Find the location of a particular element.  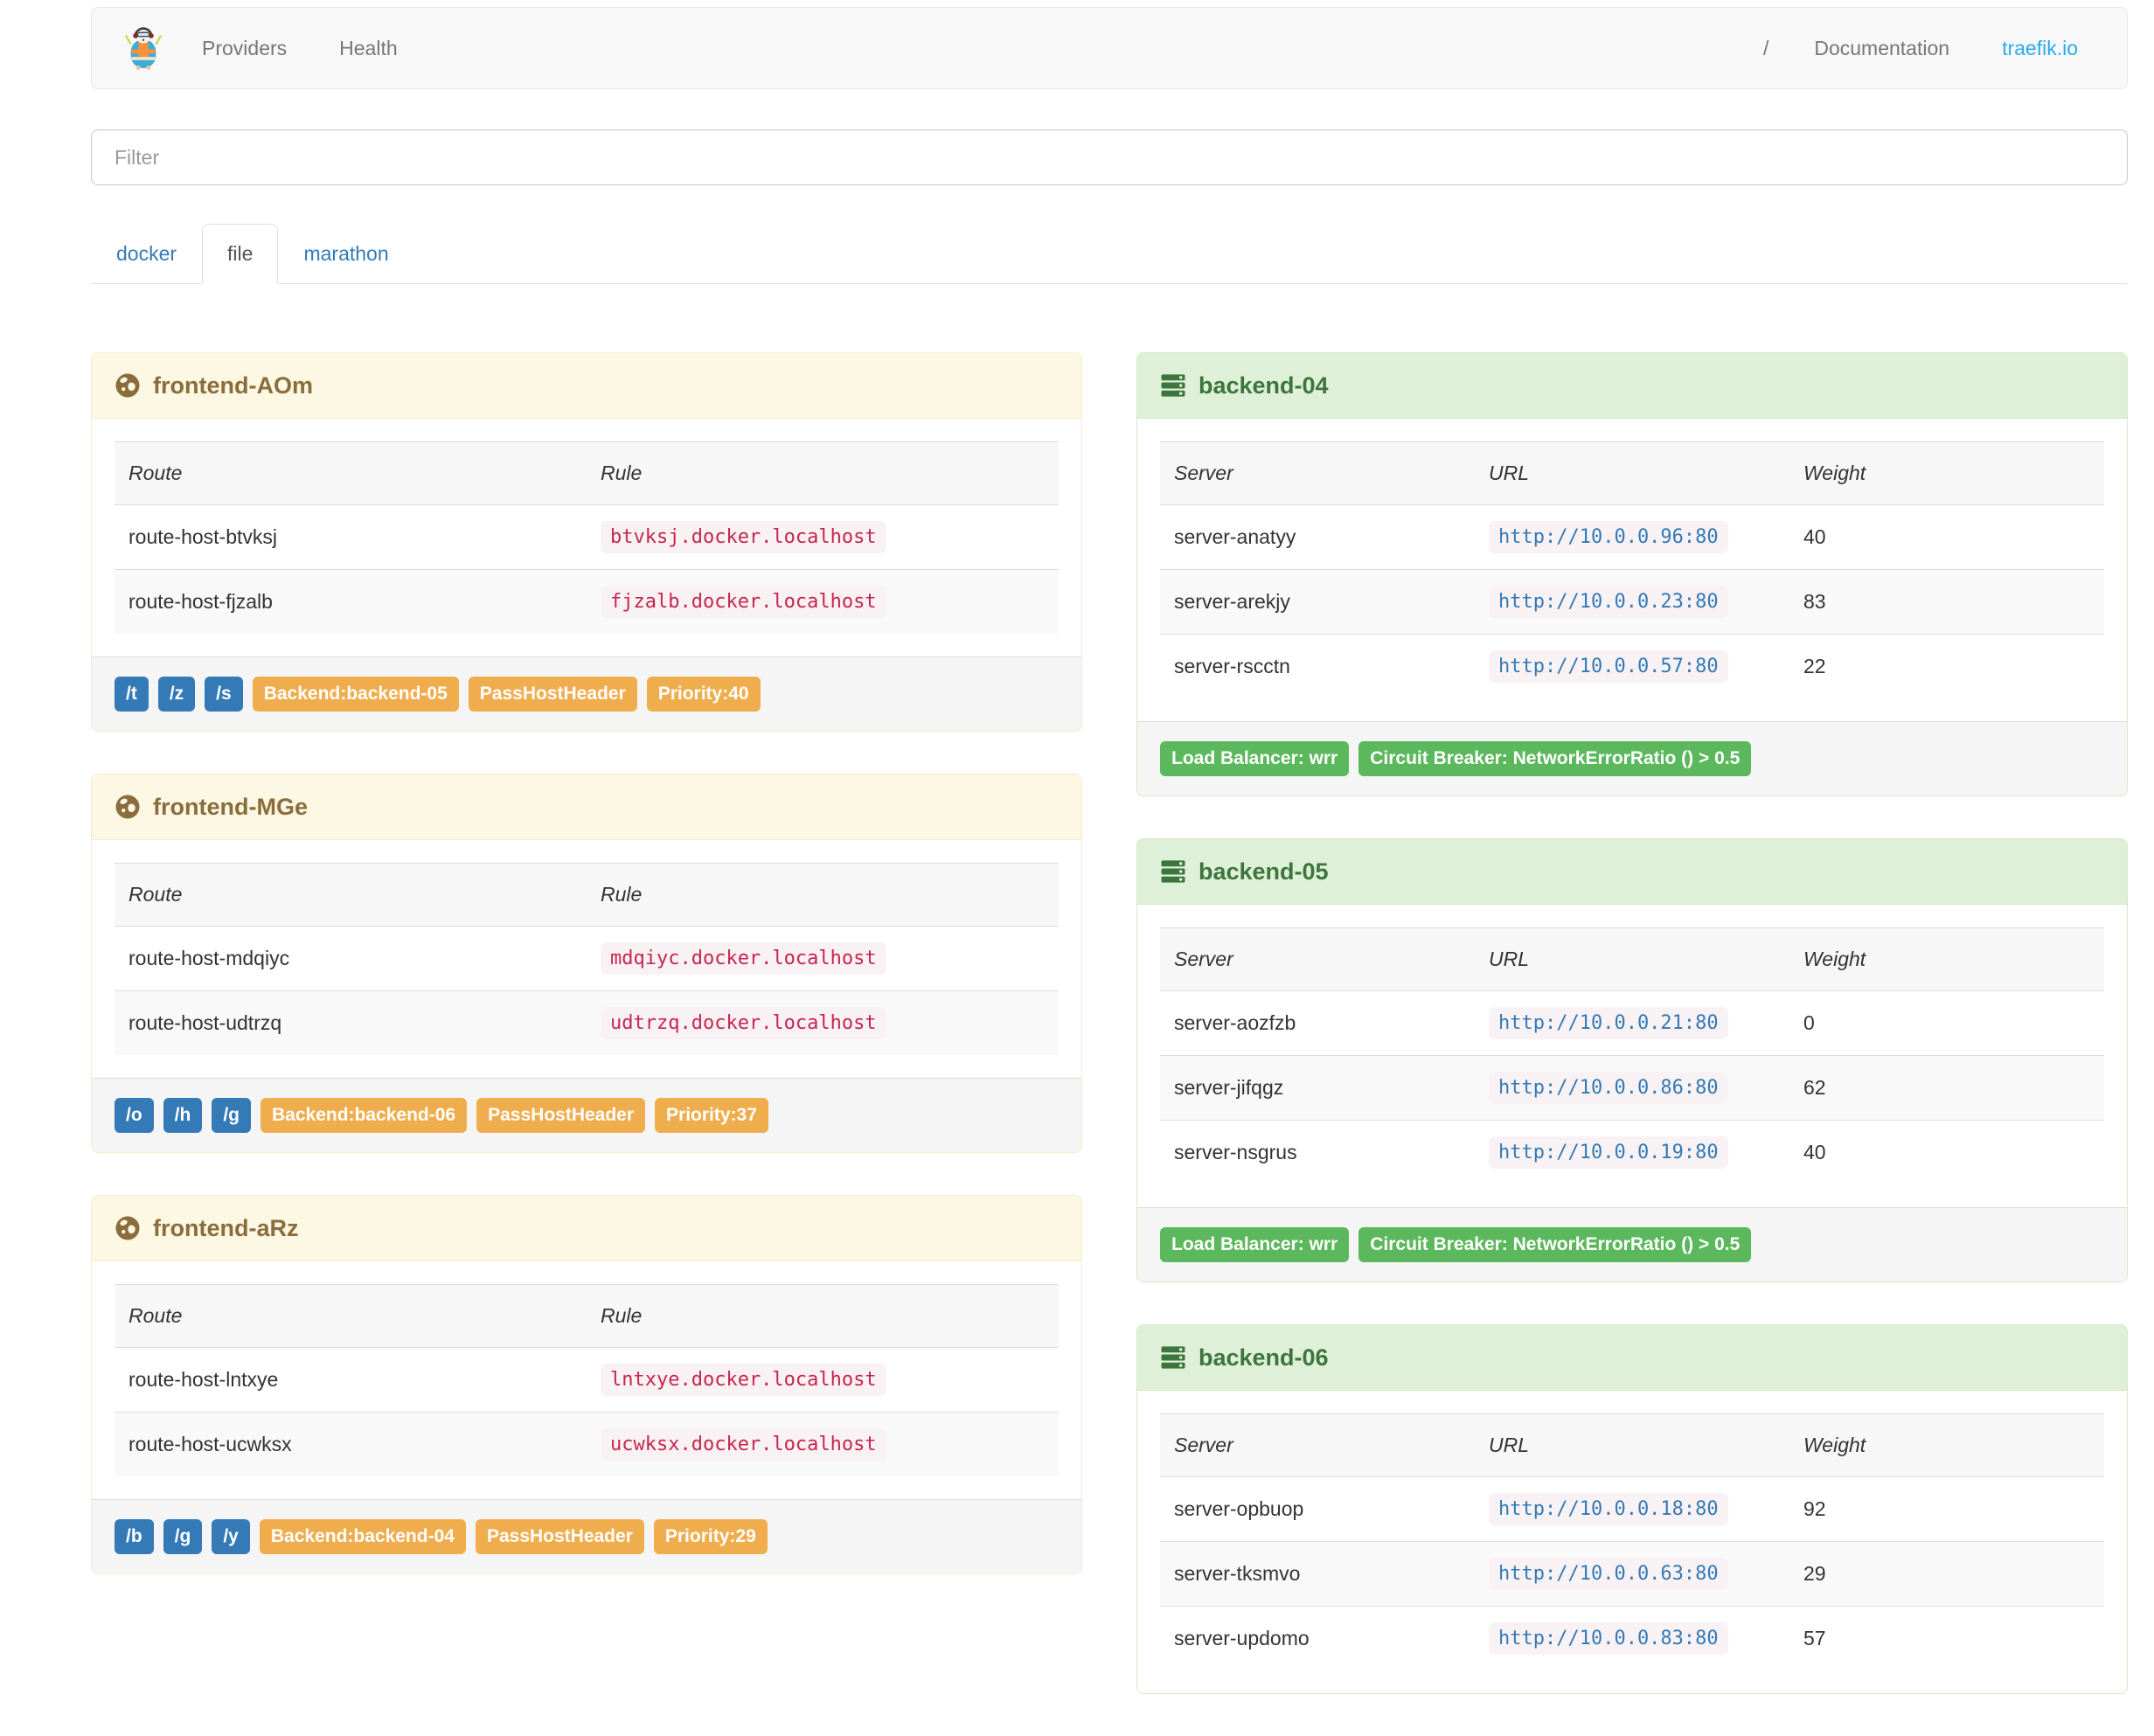

backend-panel-header: backend-06 is located at coordinates (1632, 1358).